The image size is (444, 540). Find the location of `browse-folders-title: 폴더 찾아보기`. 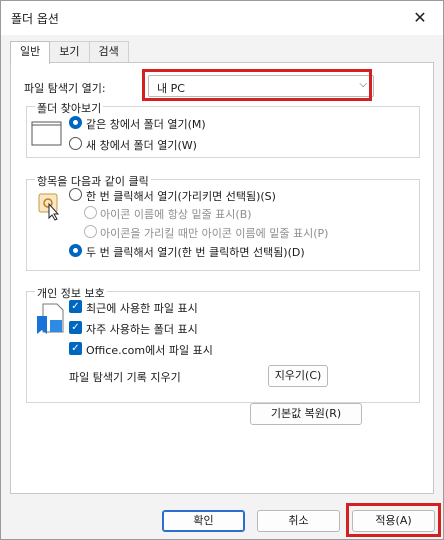

browse-folders-title: 폴더 찾아보기 is located at coordinates (69, 108).